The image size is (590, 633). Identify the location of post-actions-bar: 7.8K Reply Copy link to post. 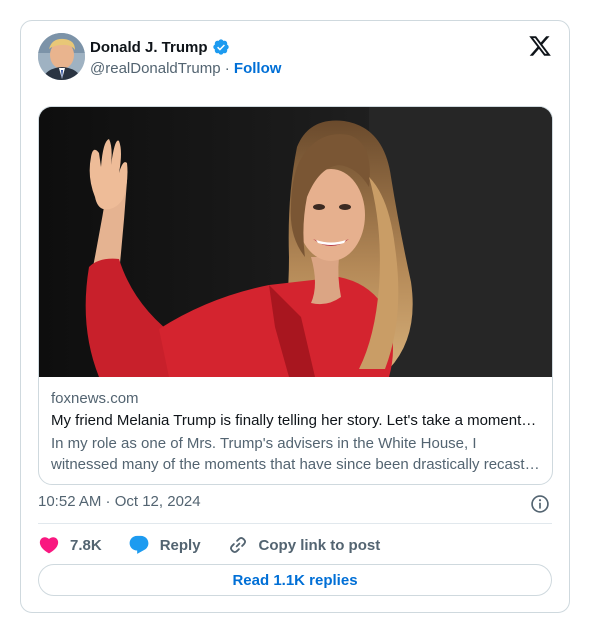
(222, 545).